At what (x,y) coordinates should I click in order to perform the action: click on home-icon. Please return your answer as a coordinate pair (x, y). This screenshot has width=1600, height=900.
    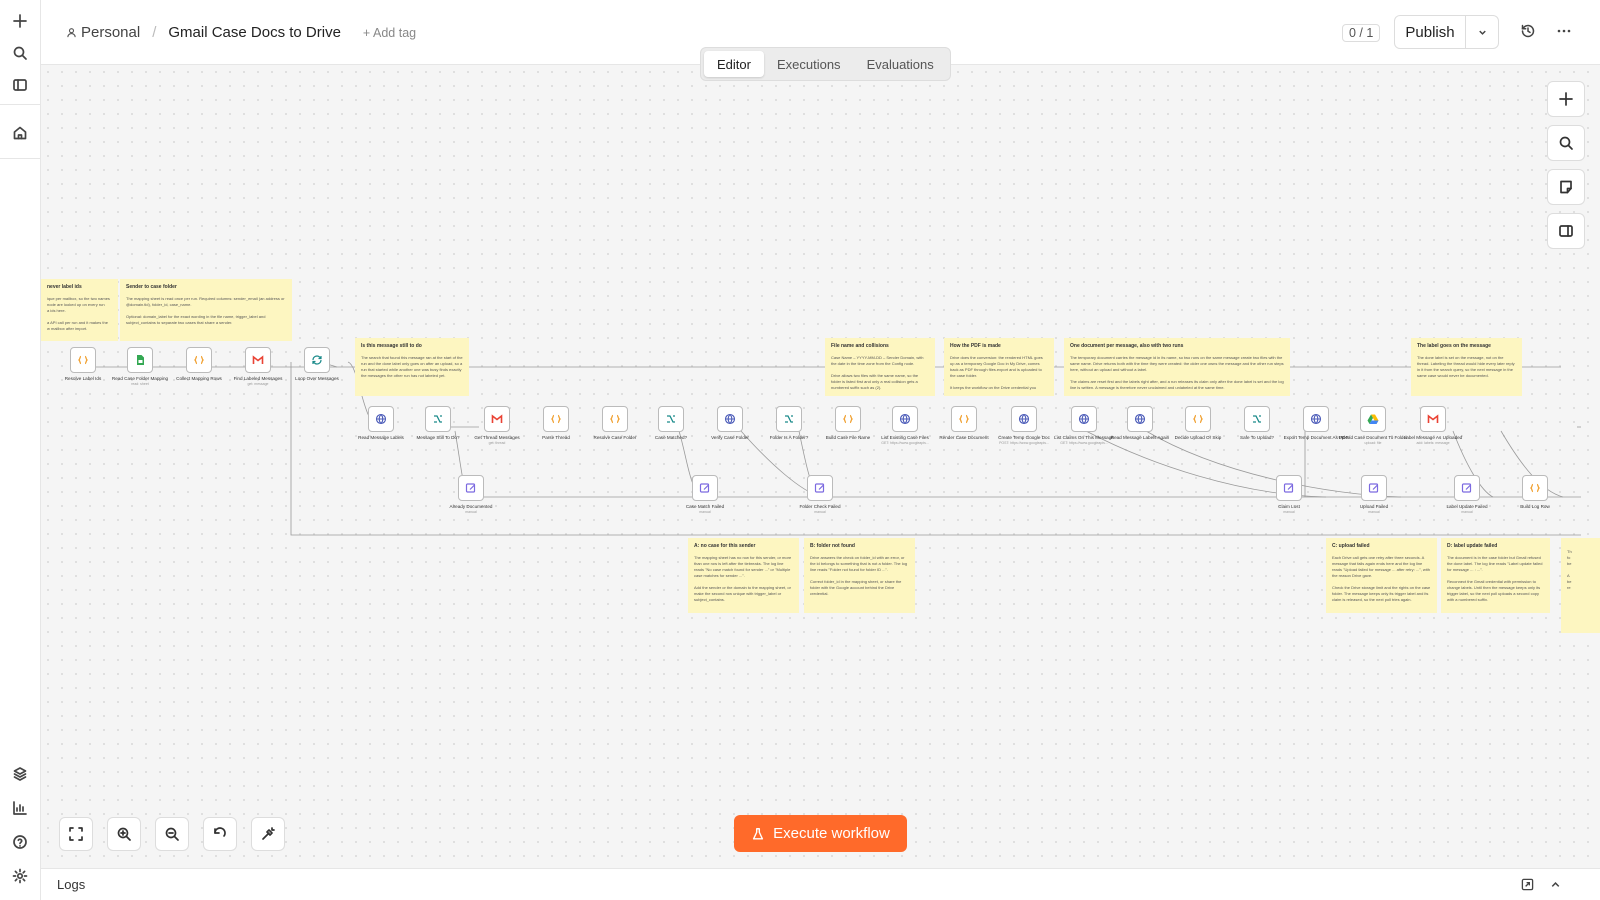
    Looking at the image, I should click on (20, 133).